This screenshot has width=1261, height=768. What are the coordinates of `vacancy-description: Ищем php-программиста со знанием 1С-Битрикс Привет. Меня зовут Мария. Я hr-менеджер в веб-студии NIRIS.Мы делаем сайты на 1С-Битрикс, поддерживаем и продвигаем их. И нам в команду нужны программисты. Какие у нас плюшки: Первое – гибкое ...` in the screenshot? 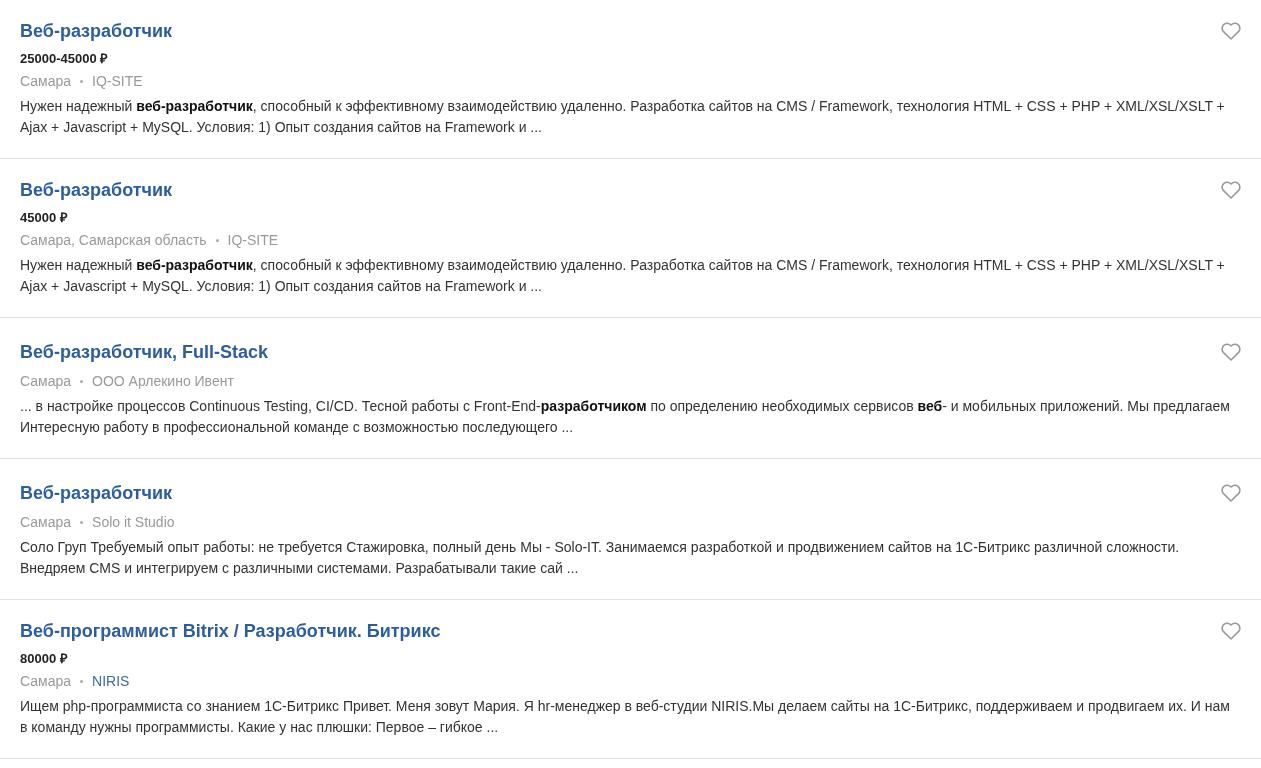 It's located at (625, 717).